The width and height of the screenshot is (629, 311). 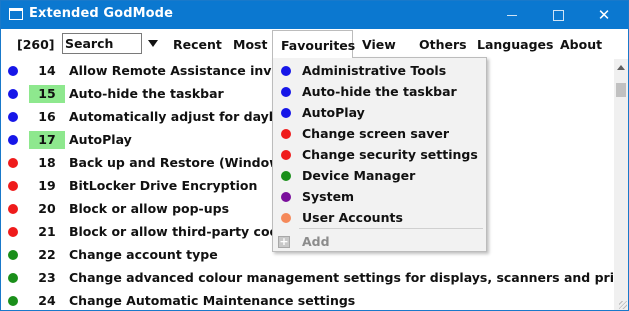 I want to click on maximize-button, so click(x=558, y=15).